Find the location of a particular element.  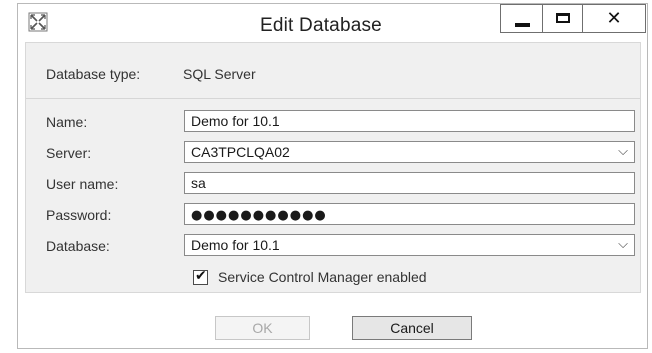

database-value: Demo for 10.1 is located at coordinates (235, 245).